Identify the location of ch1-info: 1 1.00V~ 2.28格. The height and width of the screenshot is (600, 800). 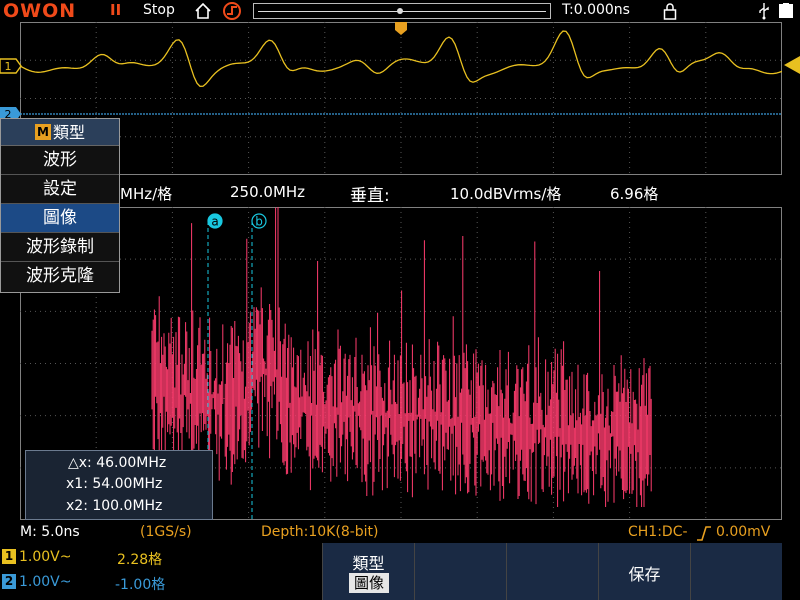
(82, 559).